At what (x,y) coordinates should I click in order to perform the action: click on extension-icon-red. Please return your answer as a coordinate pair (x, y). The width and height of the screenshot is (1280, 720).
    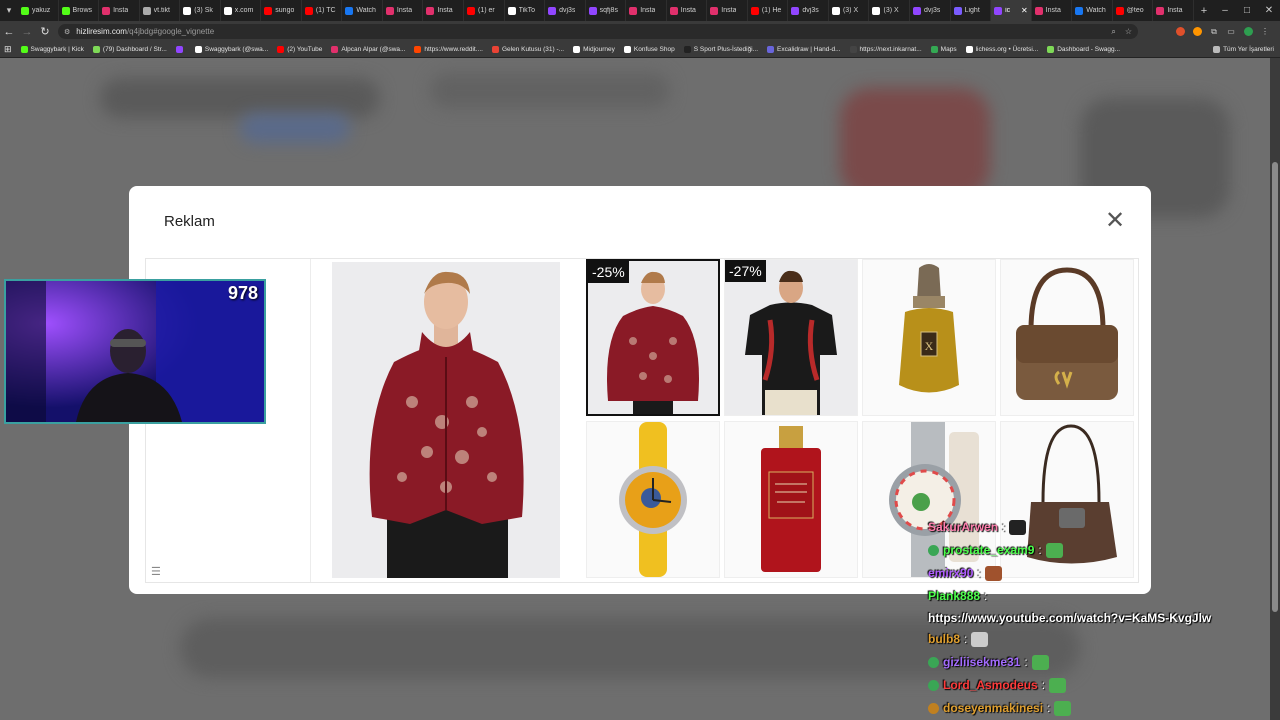
    Looking at the image, I should click on (1180, 32).